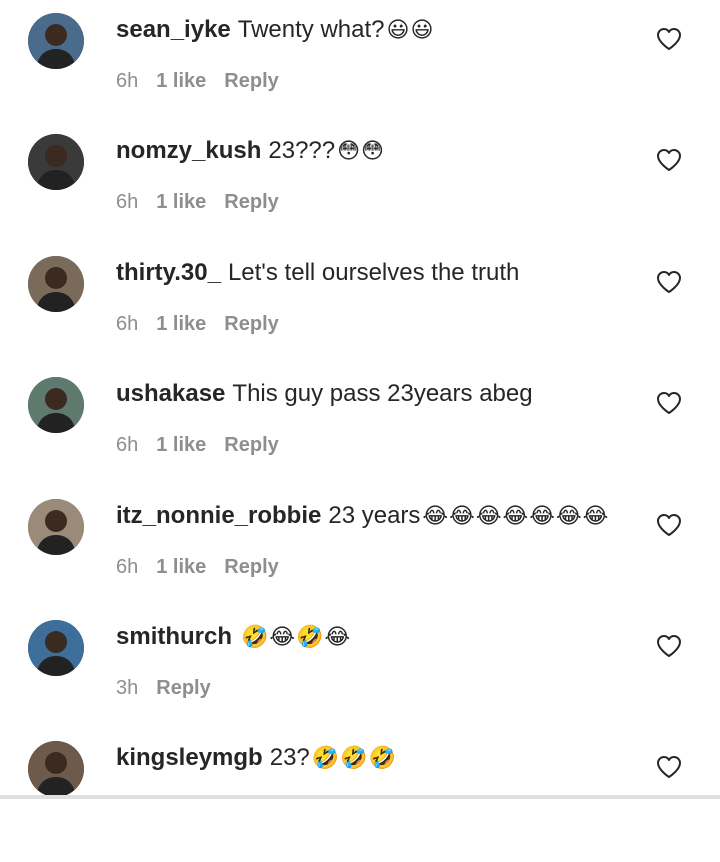 This screenshot has height=862, width=720. I want to click on comment-time: 3h, so click(127, 688).